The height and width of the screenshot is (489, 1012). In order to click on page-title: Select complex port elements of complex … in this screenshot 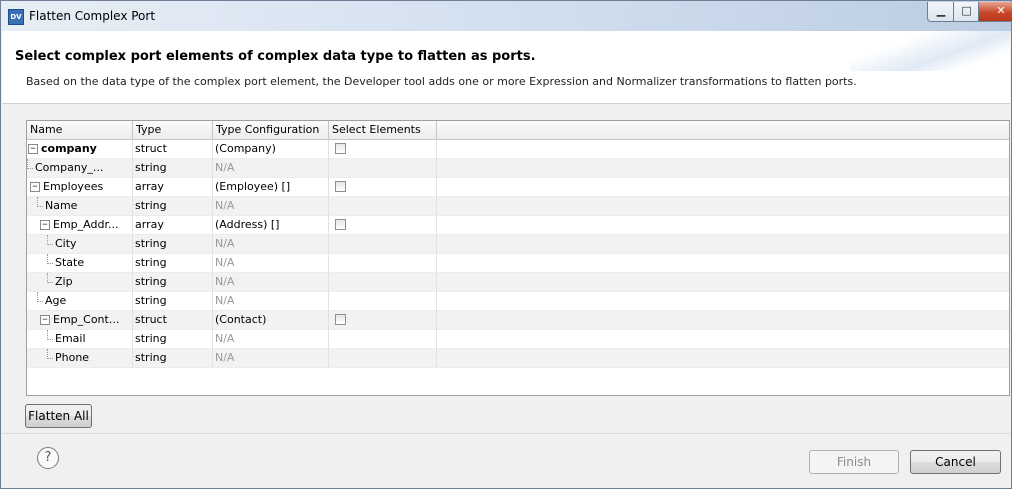, I will do `click(275, 56)`.